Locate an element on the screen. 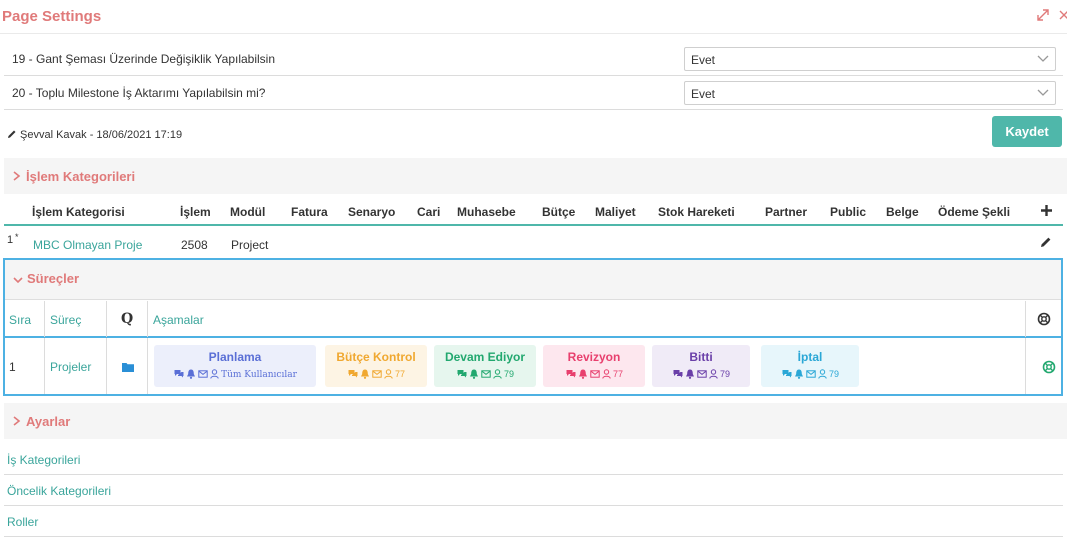 Image resolution: width=1067 pixels, height=547 pixels. islem-value: 2508 is located at coordinates (194, 245).